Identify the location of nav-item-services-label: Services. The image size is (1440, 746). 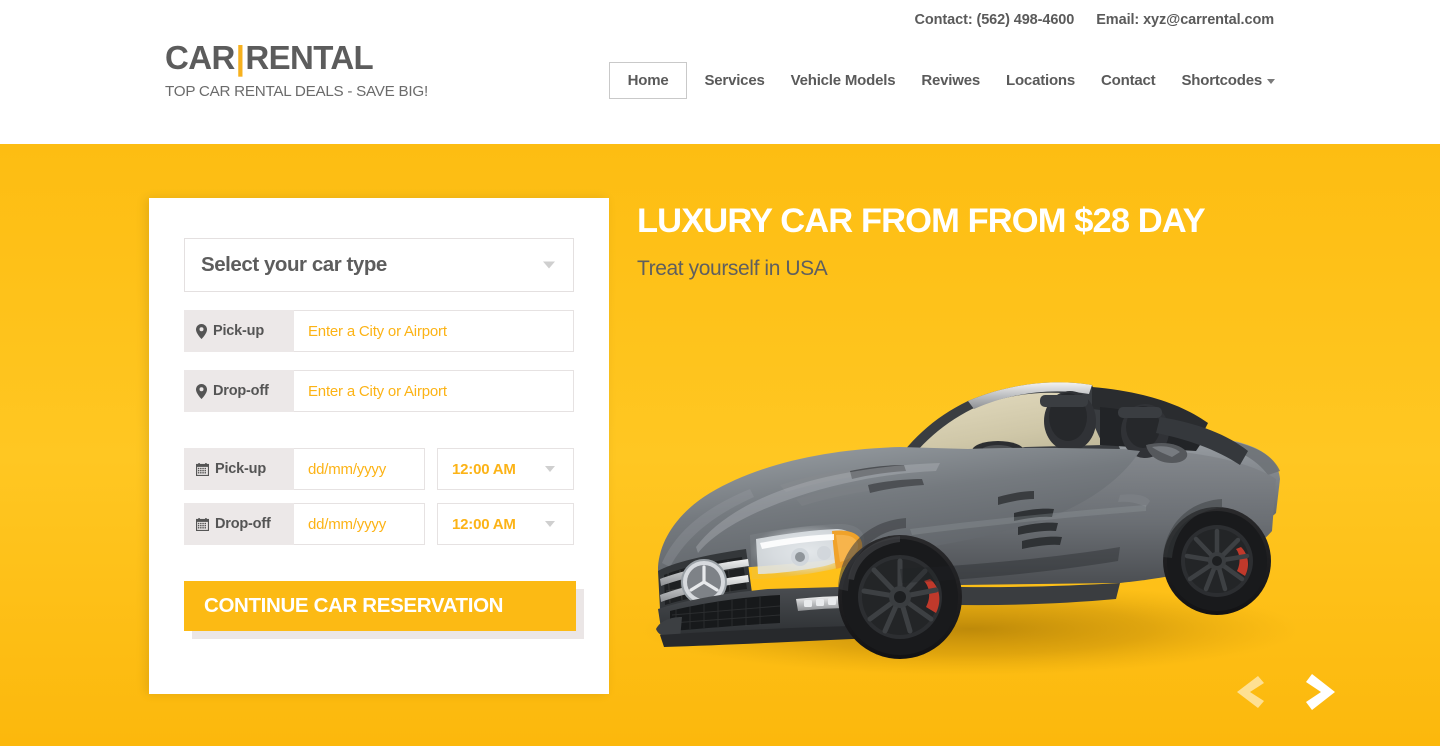
(734, 80).